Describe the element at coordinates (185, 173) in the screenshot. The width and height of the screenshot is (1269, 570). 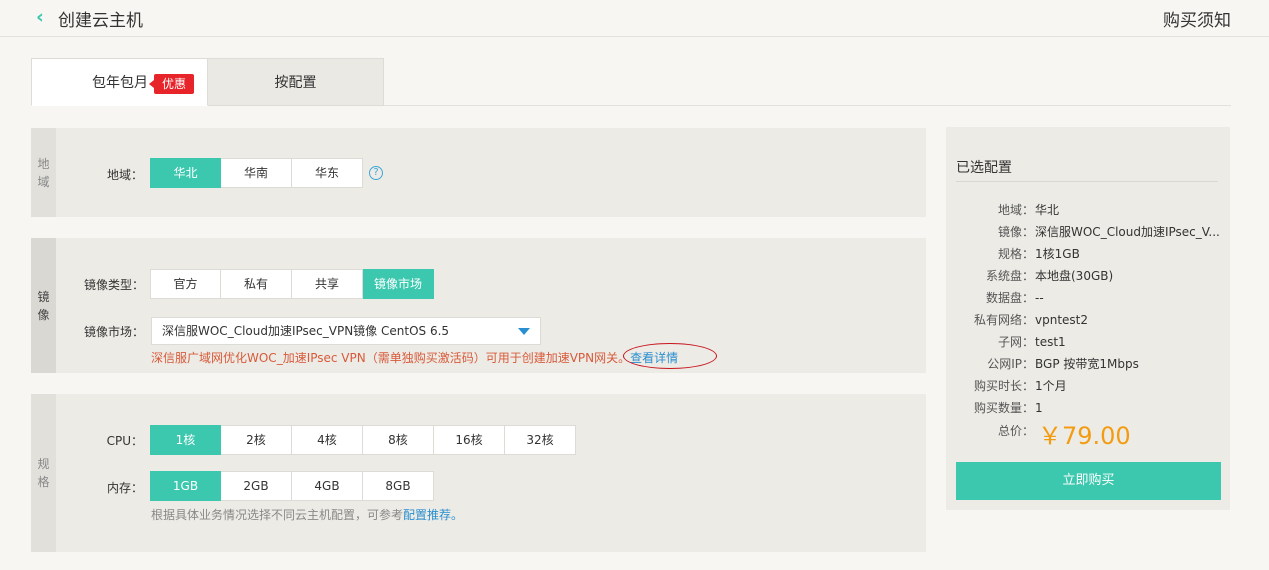
I see `region-option-north: 华北` at that location.